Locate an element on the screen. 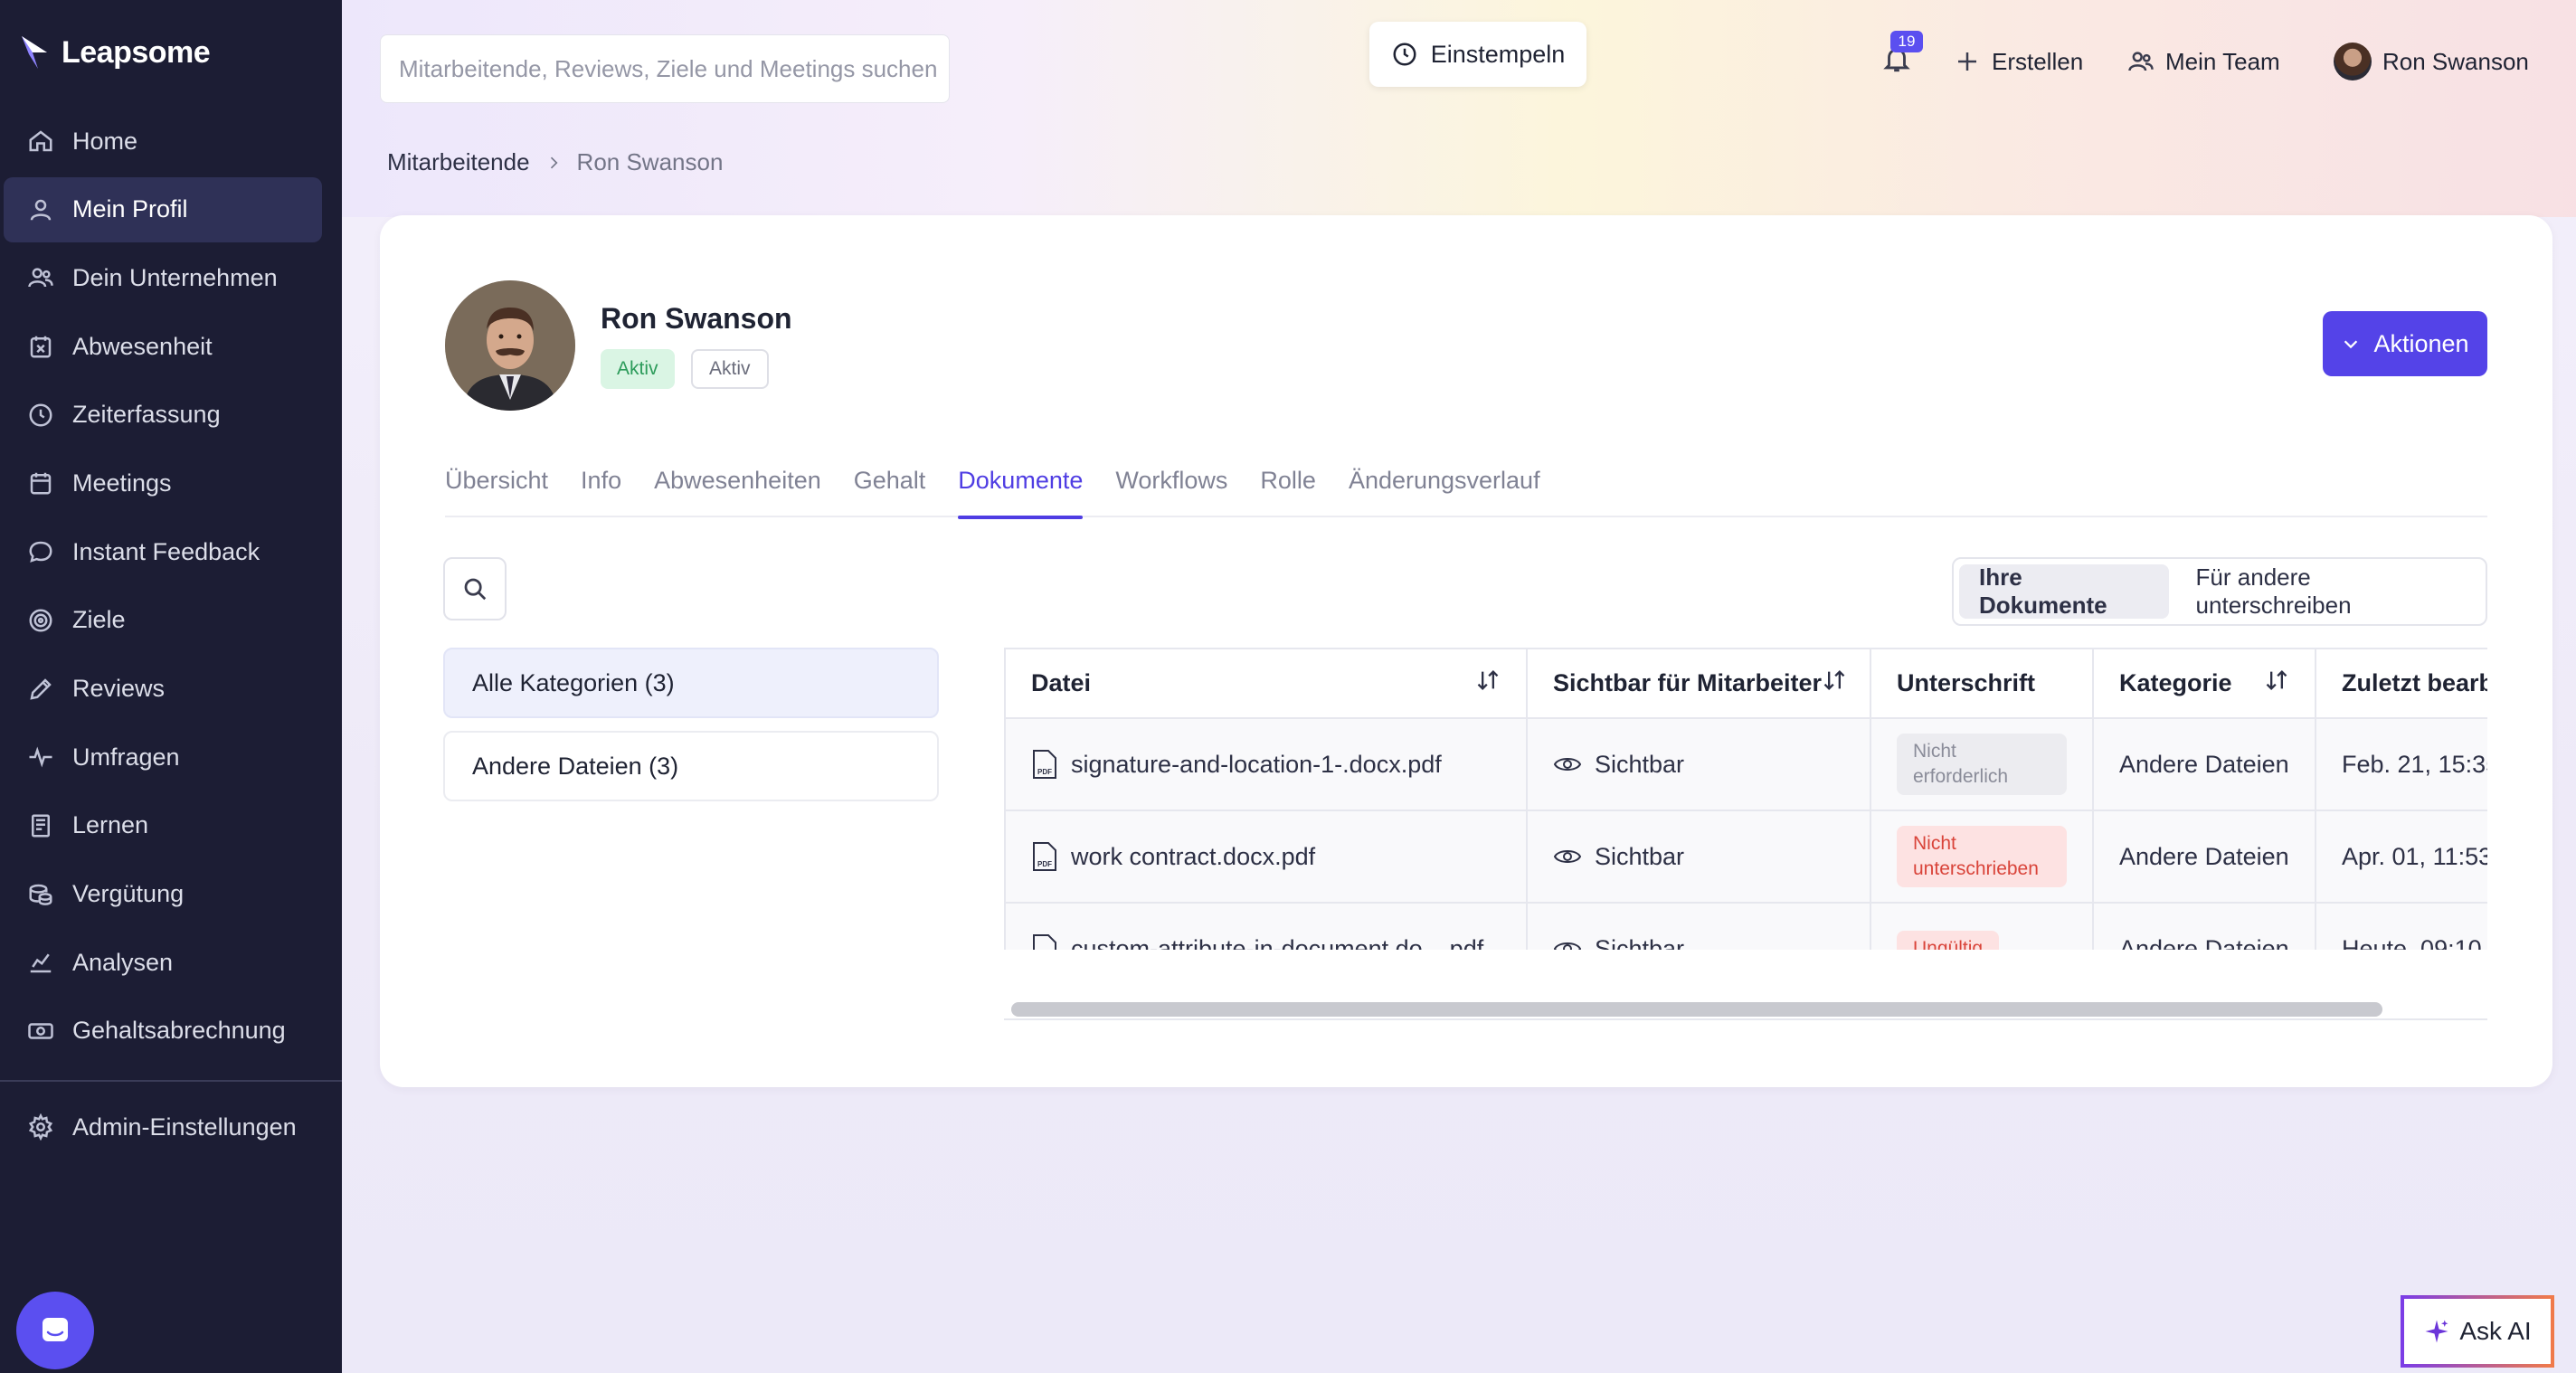  sidebar-item-abwesenheit: Abwesenheit is located at coordinates (163, 346).